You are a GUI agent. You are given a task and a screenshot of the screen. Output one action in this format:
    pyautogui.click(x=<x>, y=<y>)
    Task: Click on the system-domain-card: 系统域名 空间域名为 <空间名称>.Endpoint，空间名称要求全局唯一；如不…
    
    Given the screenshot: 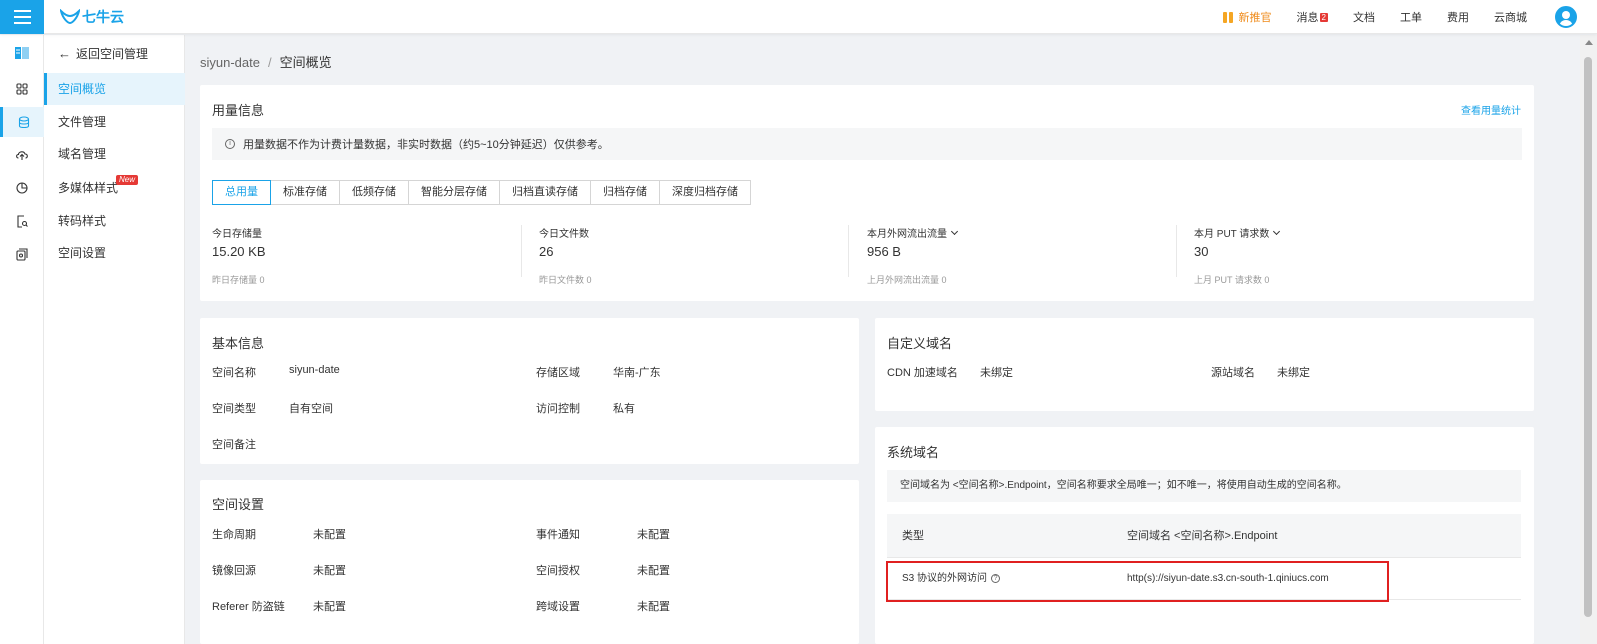 What is the action you would take?
    pyautogui.click(x=1204, y=535)
    